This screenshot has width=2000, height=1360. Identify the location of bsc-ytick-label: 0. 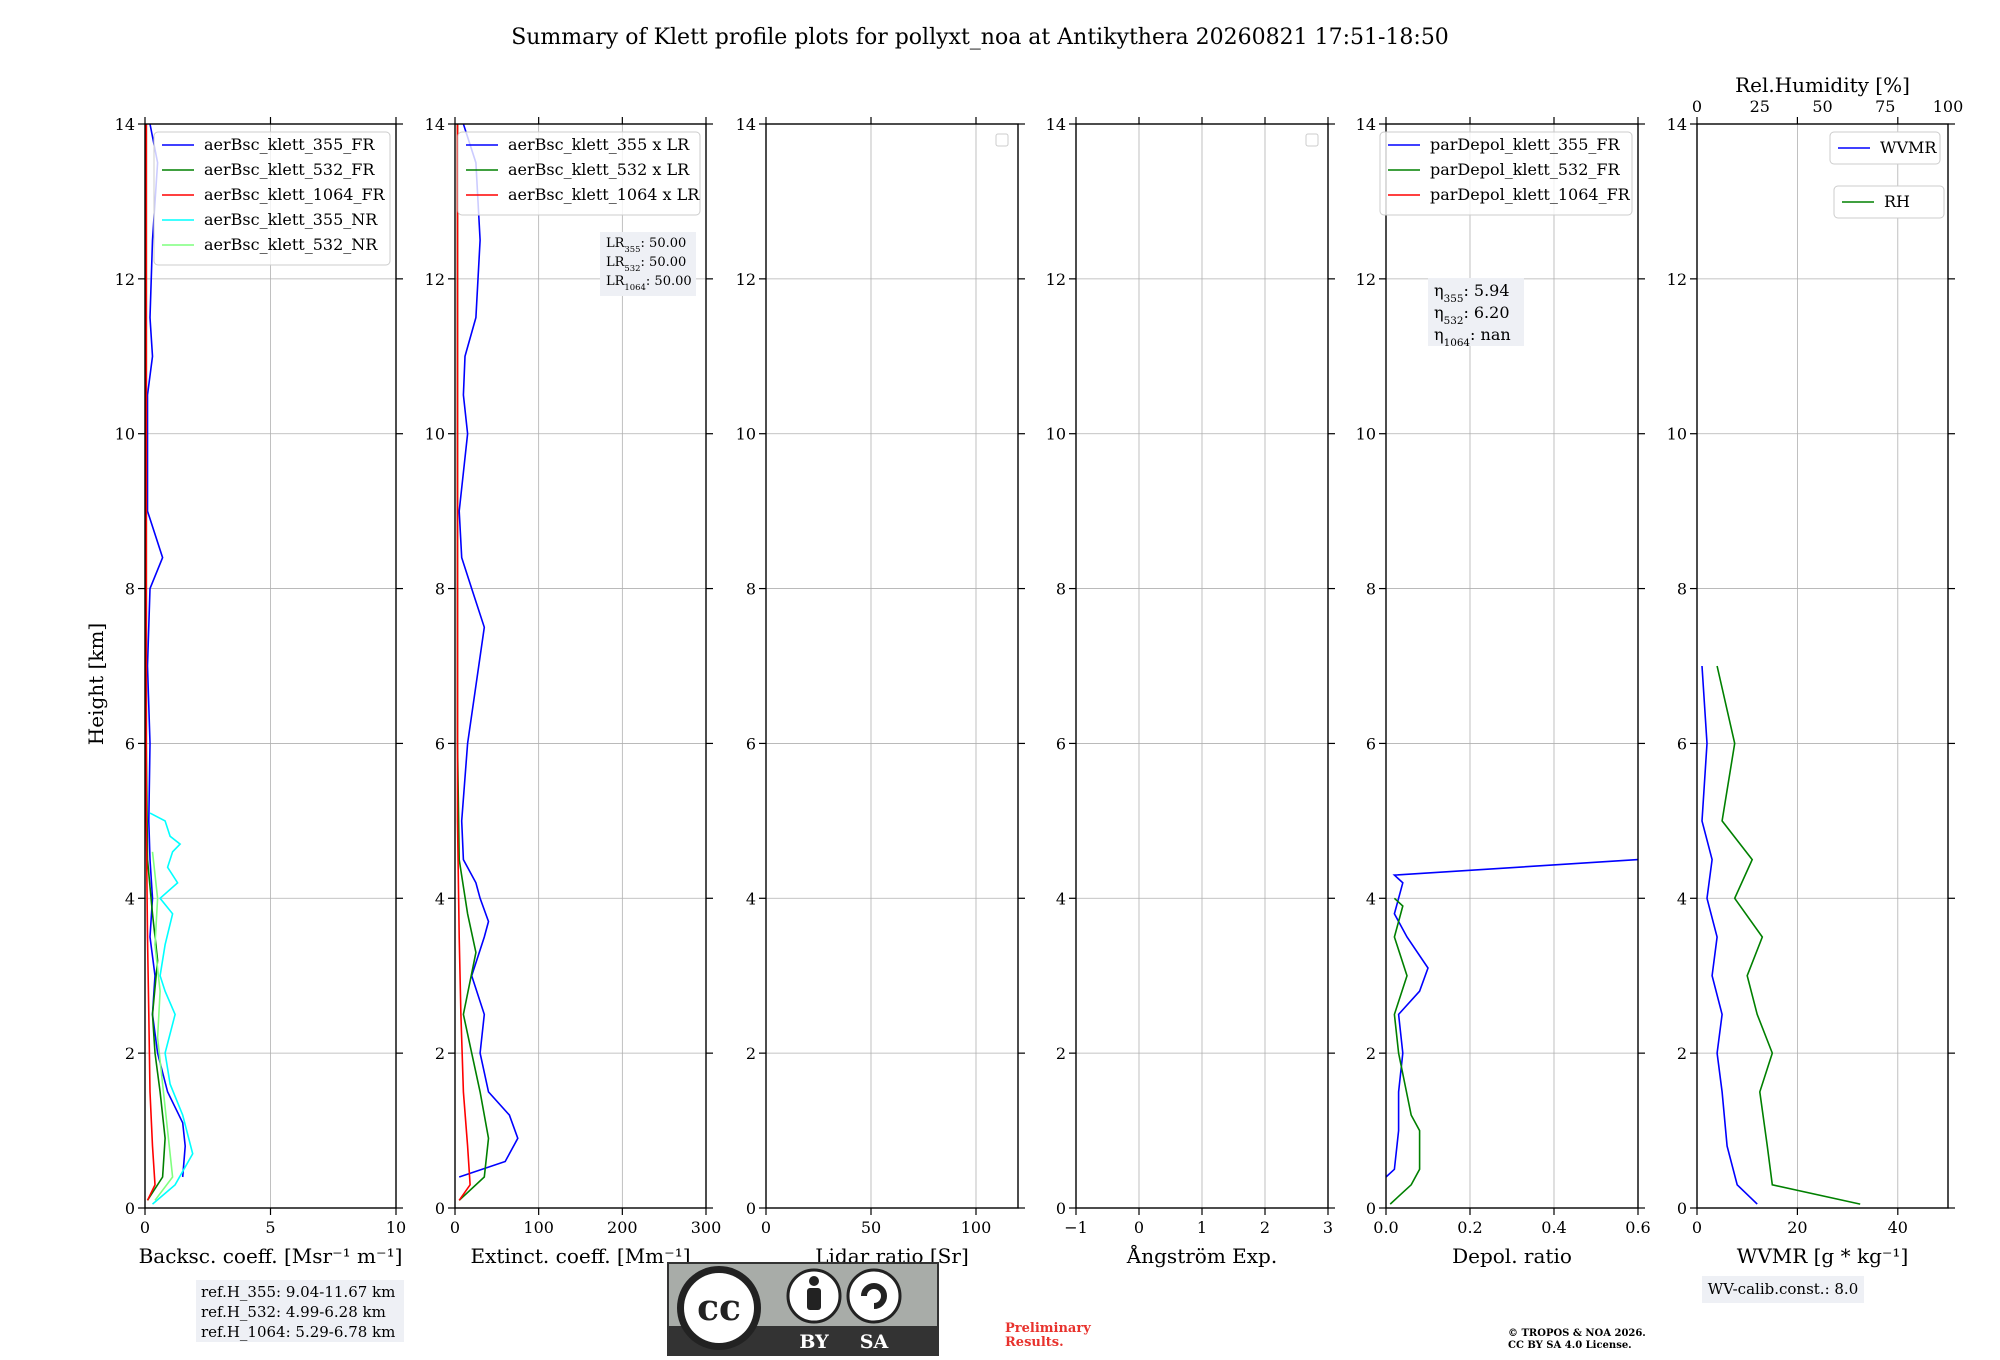
(130, 1208).